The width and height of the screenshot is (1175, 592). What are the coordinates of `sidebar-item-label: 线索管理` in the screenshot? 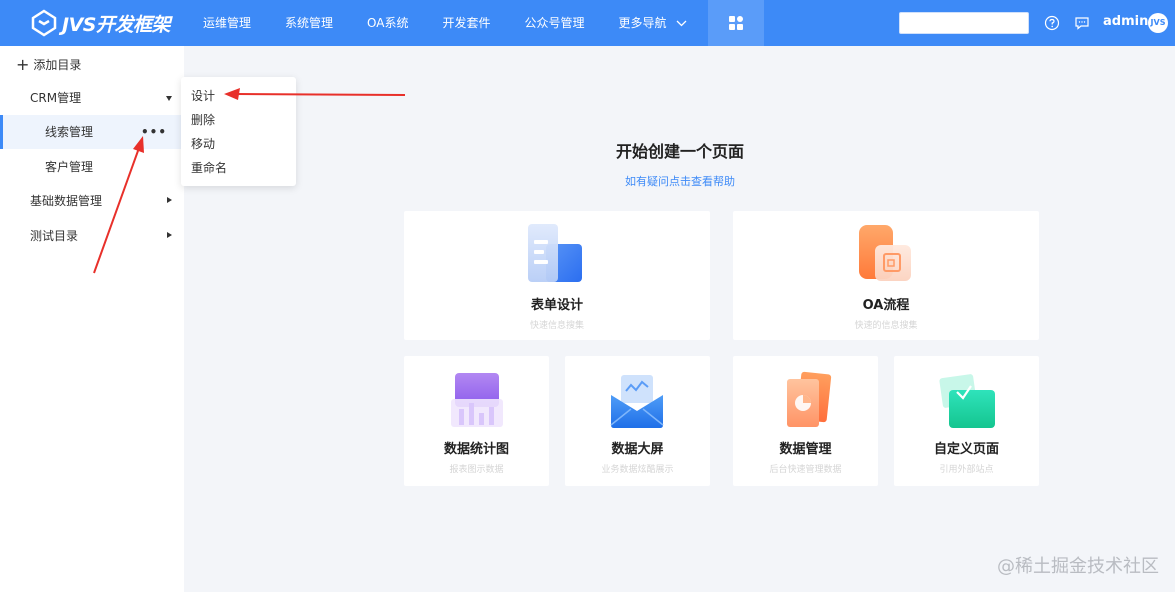 It's located at (69, 132).